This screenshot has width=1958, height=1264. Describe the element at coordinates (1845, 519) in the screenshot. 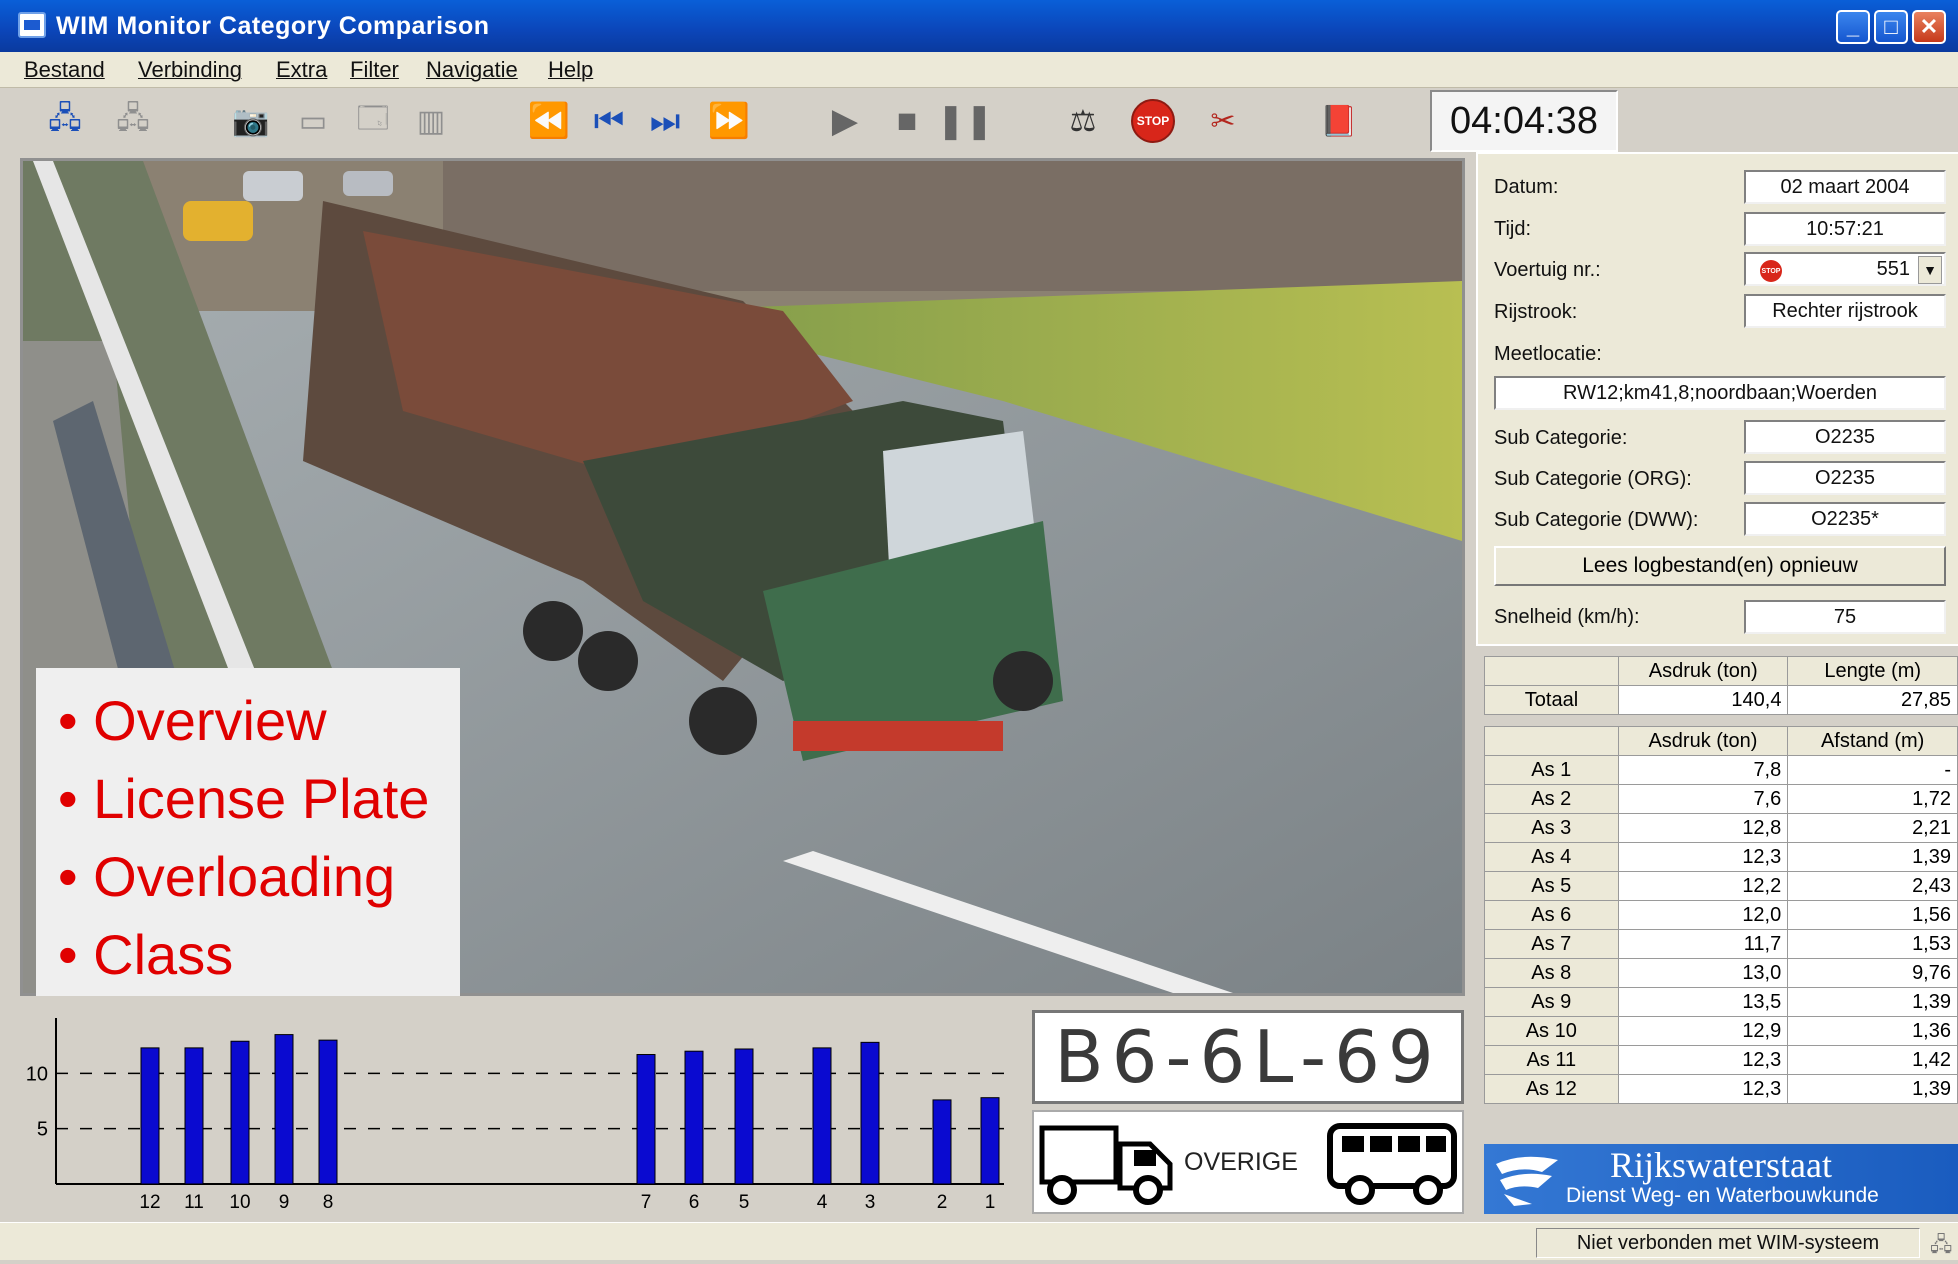

I see `sub-categorie-dww-field: O2235*` at that location.